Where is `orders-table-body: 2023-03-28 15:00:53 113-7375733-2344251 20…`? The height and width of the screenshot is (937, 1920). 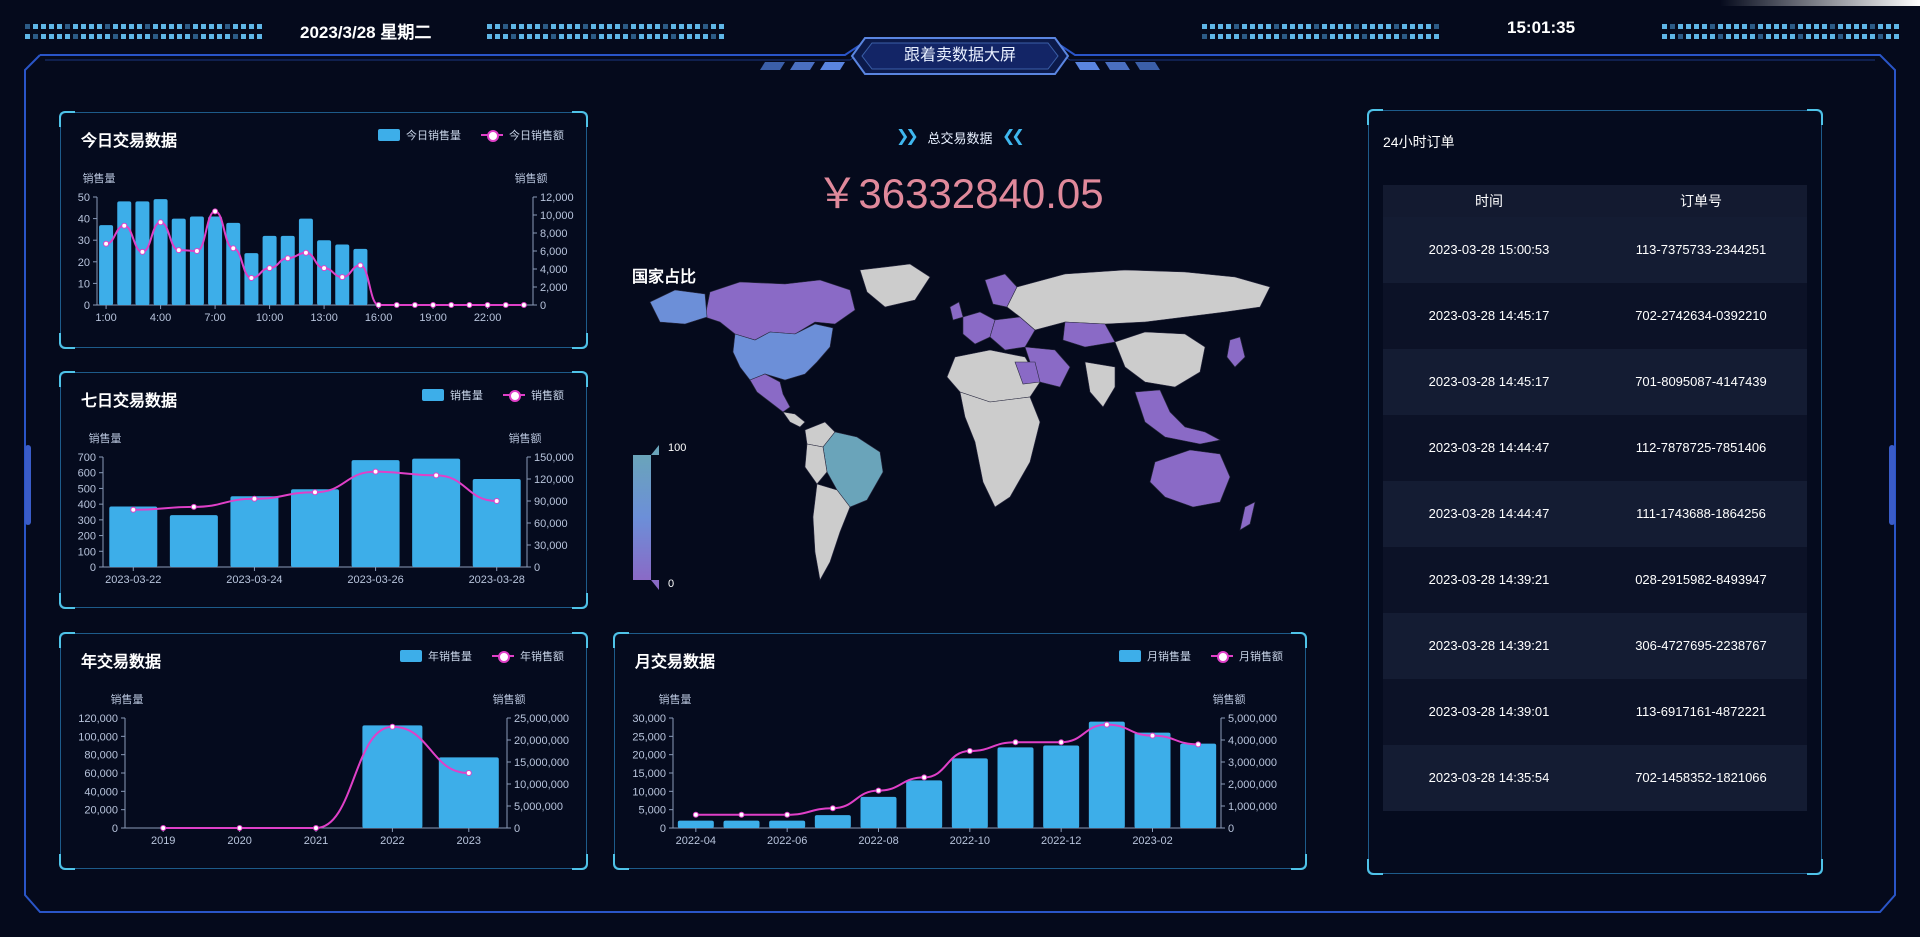 orders-table-body: 2023-03-28 15:00:53 113-7375733-2344251 20… is located at coordinates (1595, 514).